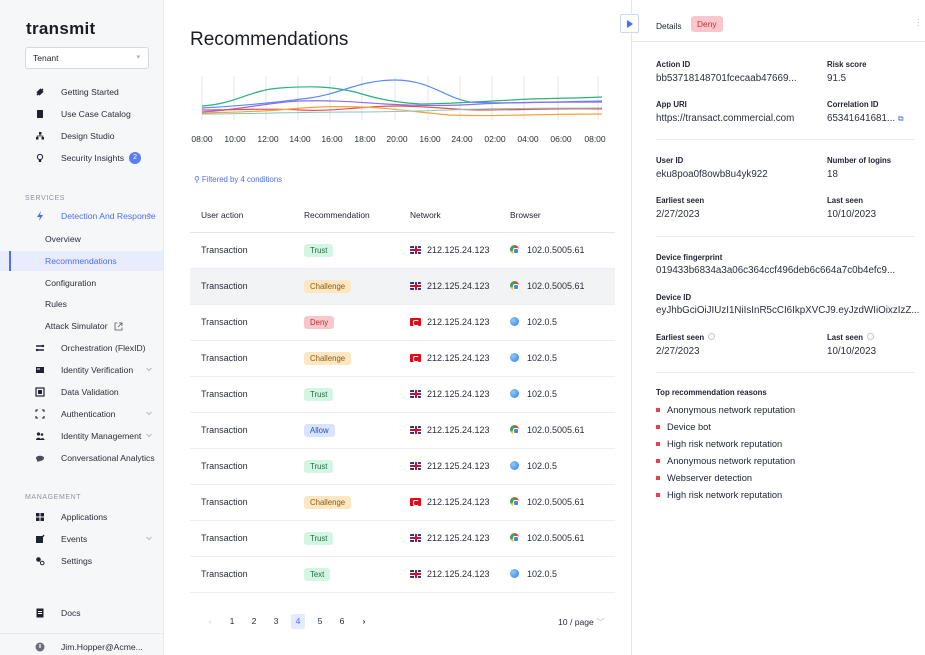  What do you see at coordinates (202, 139) in the screenshot?
I see `x-tick-label: 08:00` at bounding box center [202, 139].